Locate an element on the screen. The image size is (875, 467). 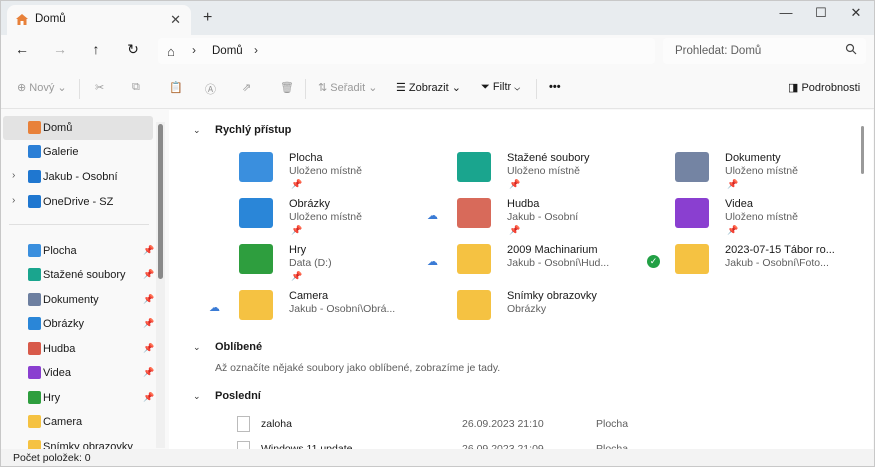
section-quick-access: Rychlý přístup is located at coordinates (253, 130).